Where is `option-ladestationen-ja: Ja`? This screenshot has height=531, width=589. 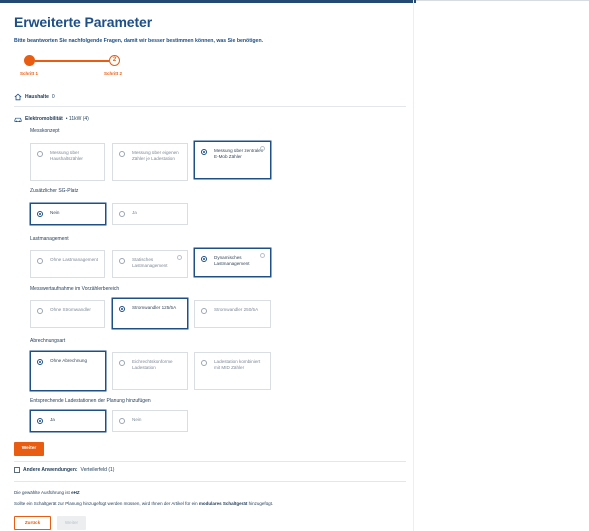
option-ladestationen-ja: Ja is located at coordinates (68, 421).